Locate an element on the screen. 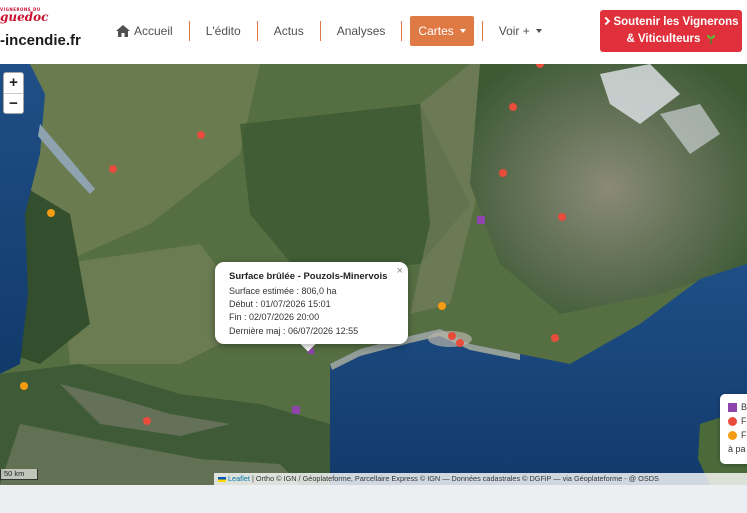  page-footer-band is located at coordinates (373, 499).